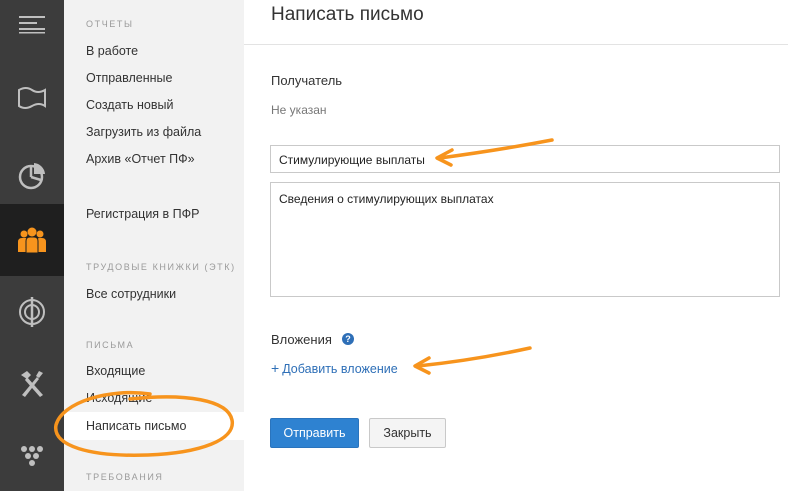  Describe the element at coordinates (129, 78) in the screenshot. I see `menu-item-sent: Отправленные` at that location.